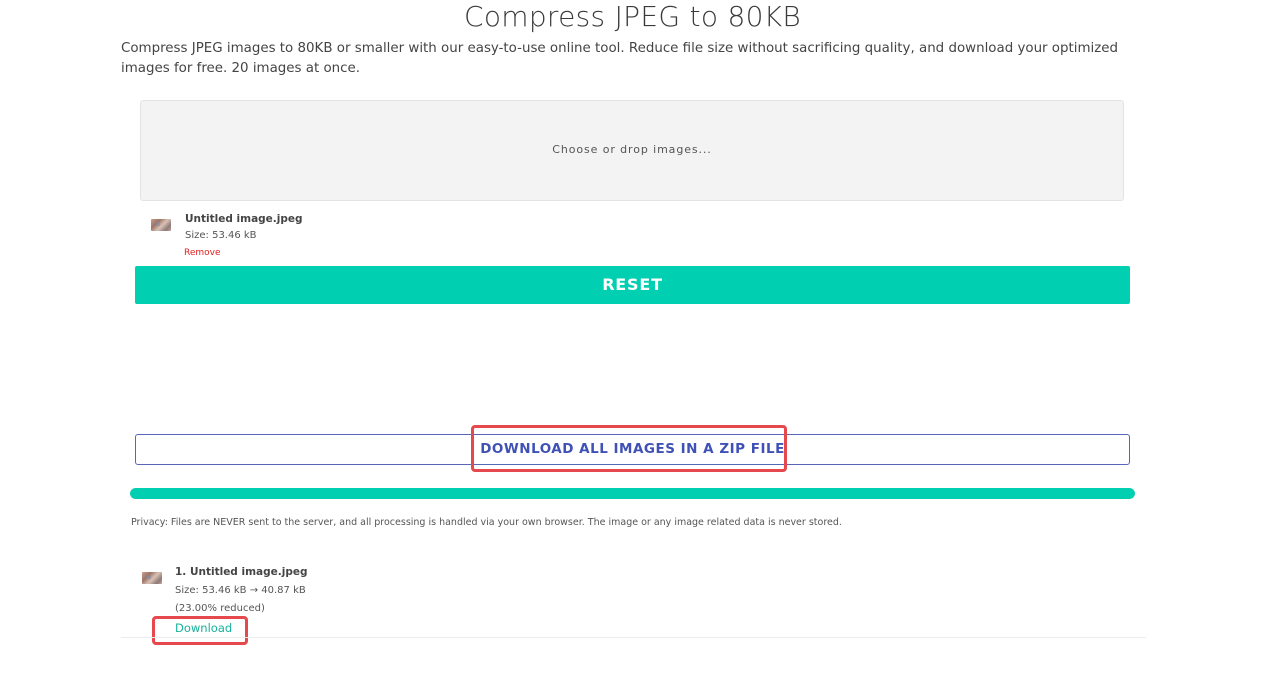  What do you see at coordinates (161, 225) in the screenshot?
I see `image-thumbnail-icon` at bounding box center [161, 225].